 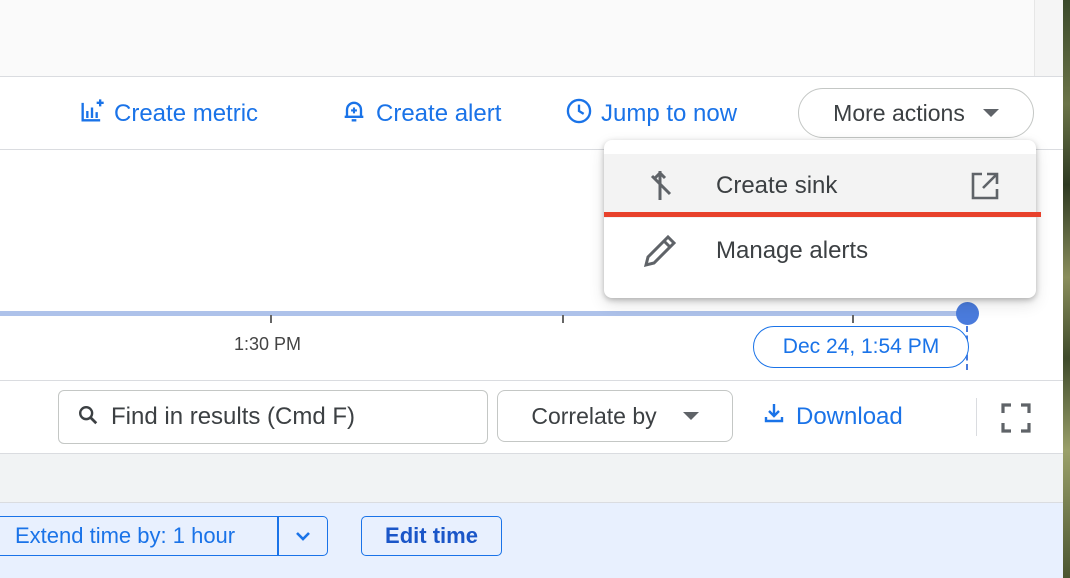 I want to click on end-time-chip: Dec 24, 1:54 PM, so click(x=861, y=347).